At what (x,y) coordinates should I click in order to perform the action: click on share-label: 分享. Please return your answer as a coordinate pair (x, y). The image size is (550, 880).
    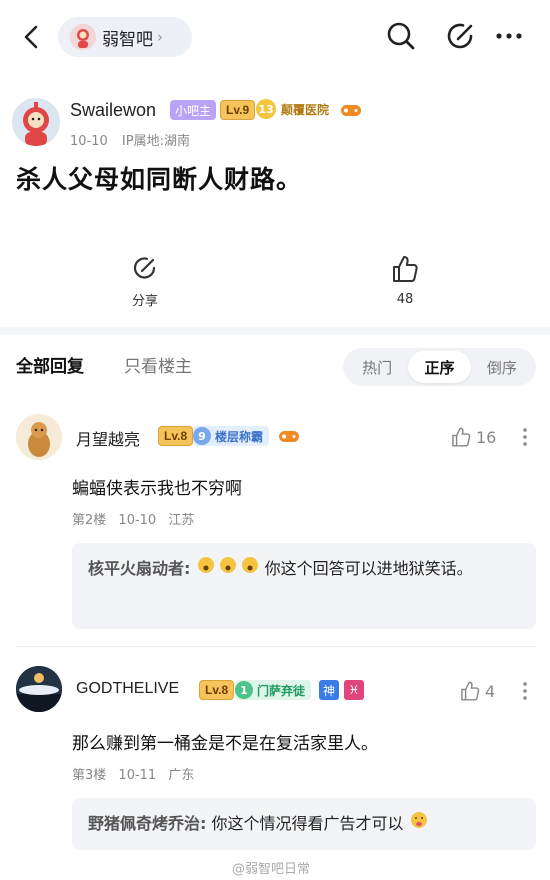
    Looking at the image, I should click on (144, 301).